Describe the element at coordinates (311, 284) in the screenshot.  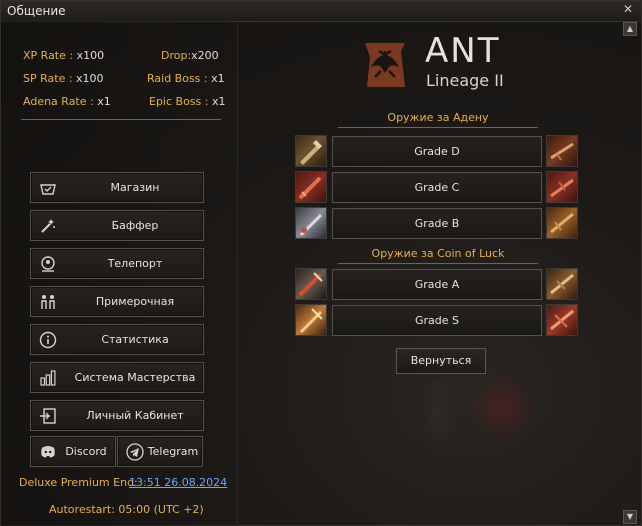
I see `weapon-a-left-icon` at that location.